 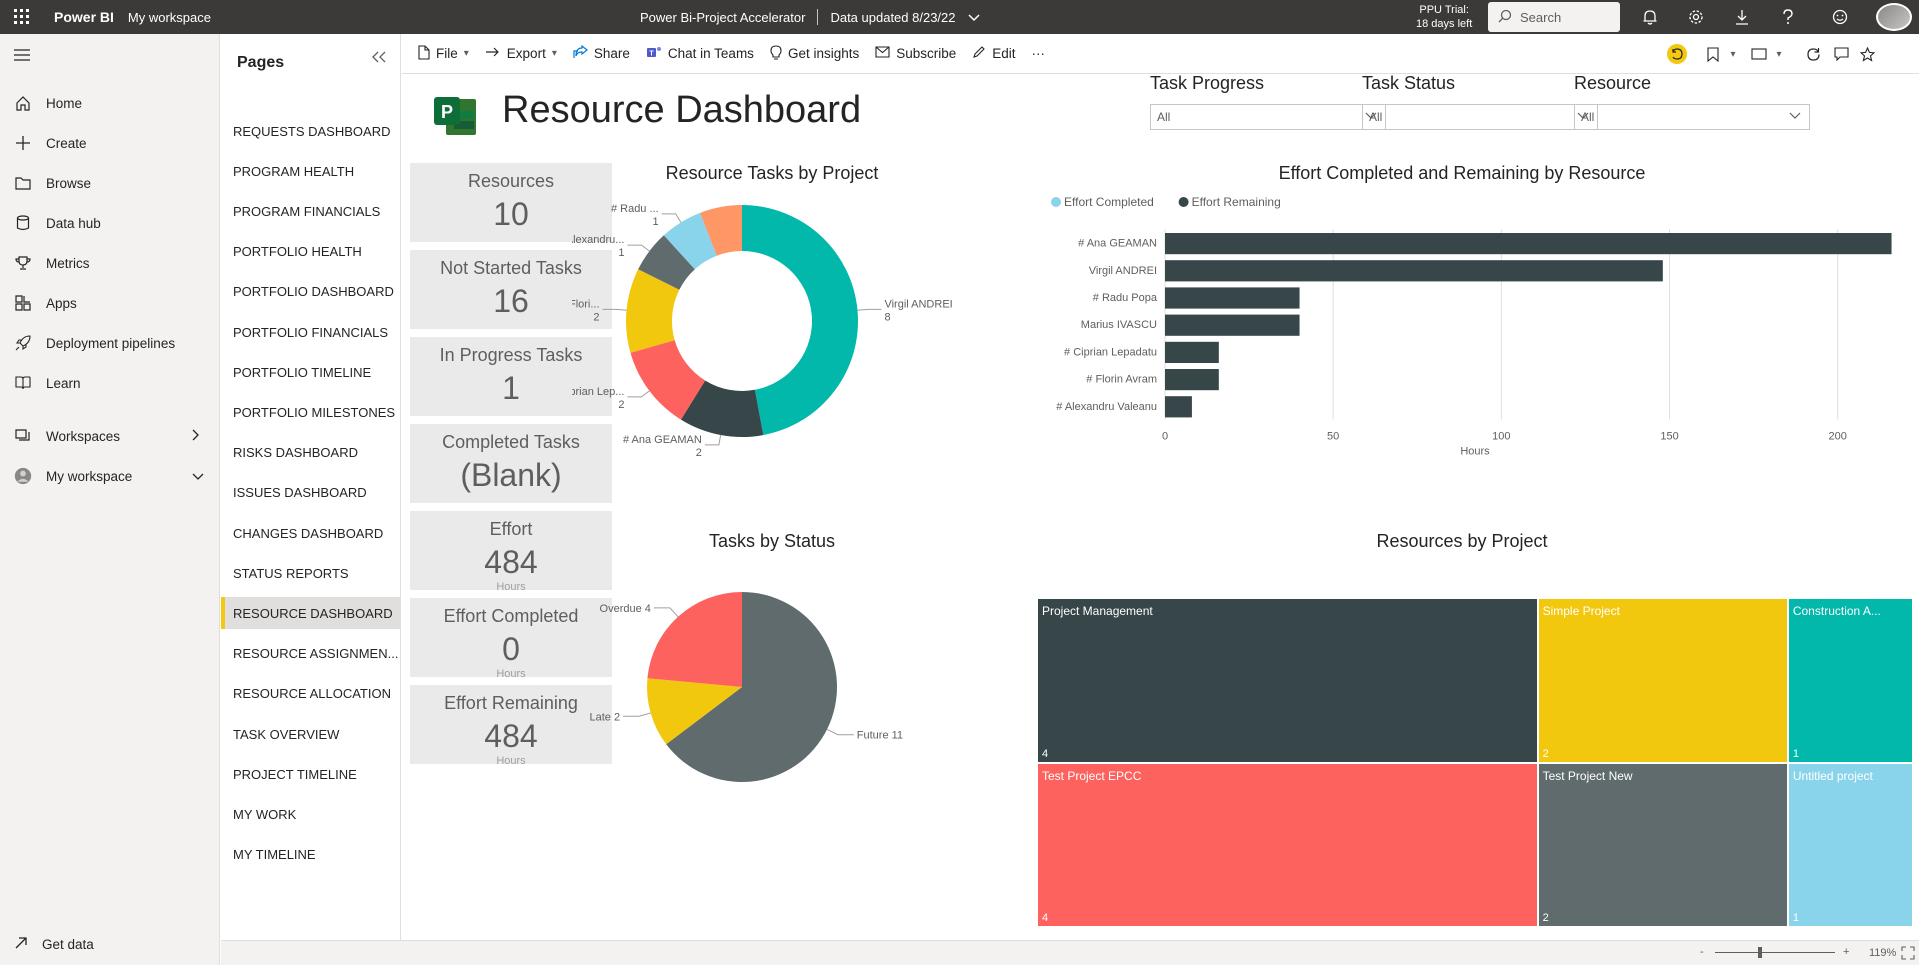 I want to click on y-category-label: # Alexandru Valeanu, so click(x=1106, y=407).